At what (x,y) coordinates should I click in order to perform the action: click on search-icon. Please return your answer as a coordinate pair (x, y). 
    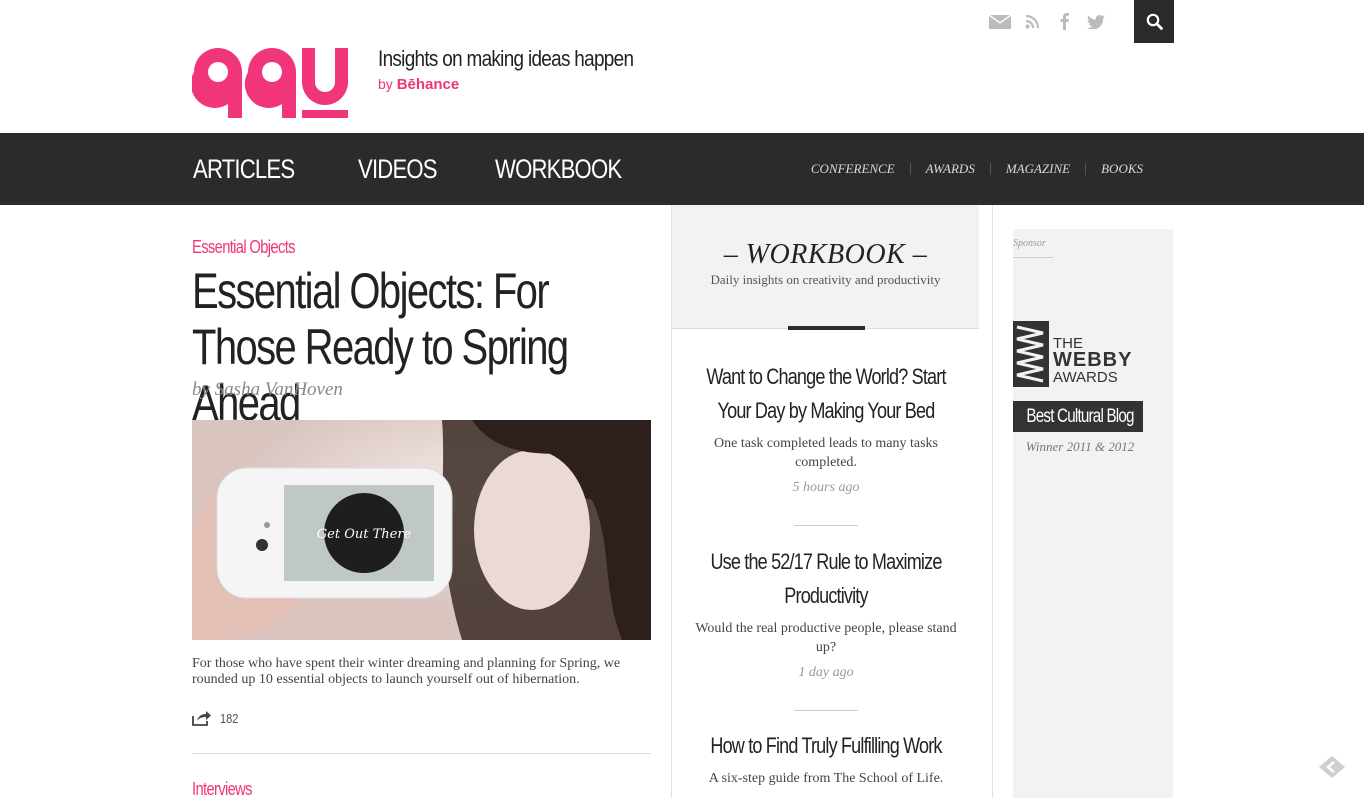
    Looking at the image, I should click on (1154, 21).